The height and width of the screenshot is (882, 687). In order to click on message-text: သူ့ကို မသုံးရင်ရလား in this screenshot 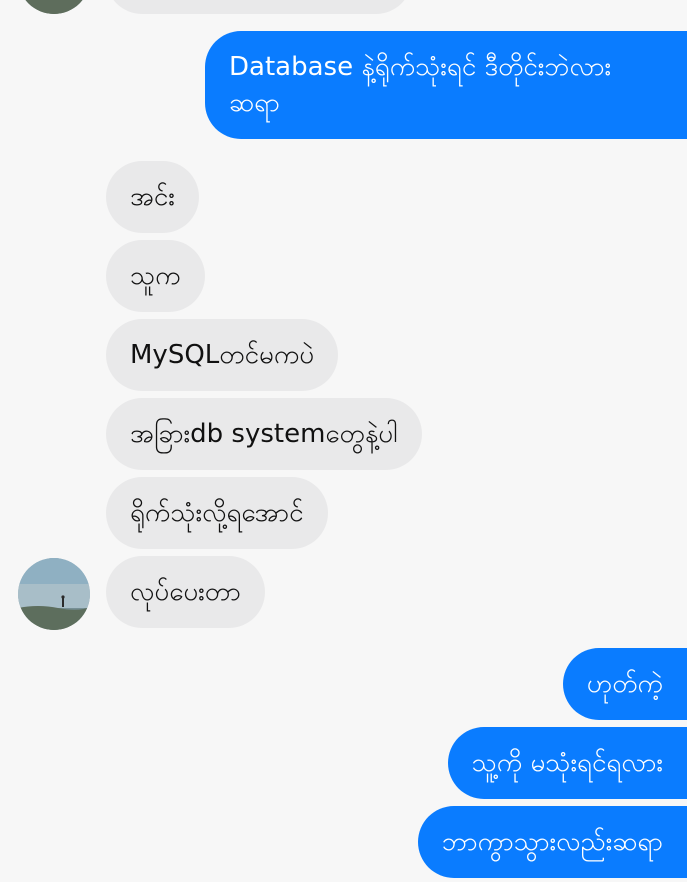, I will do `click(567, 763)`.